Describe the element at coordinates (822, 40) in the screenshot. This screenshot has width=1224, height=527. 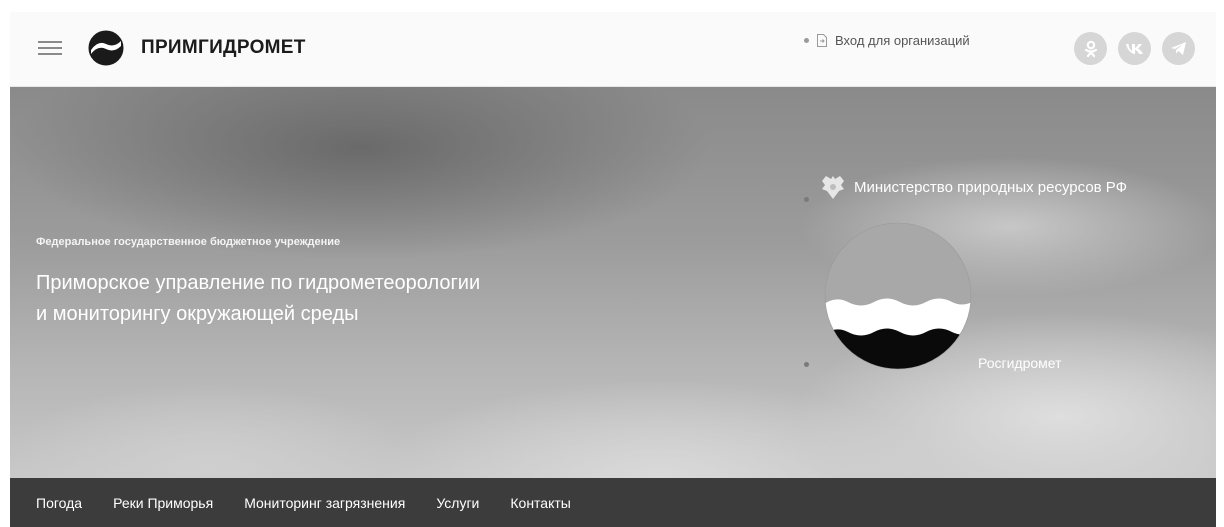
I see `login-document-icon` at that location.